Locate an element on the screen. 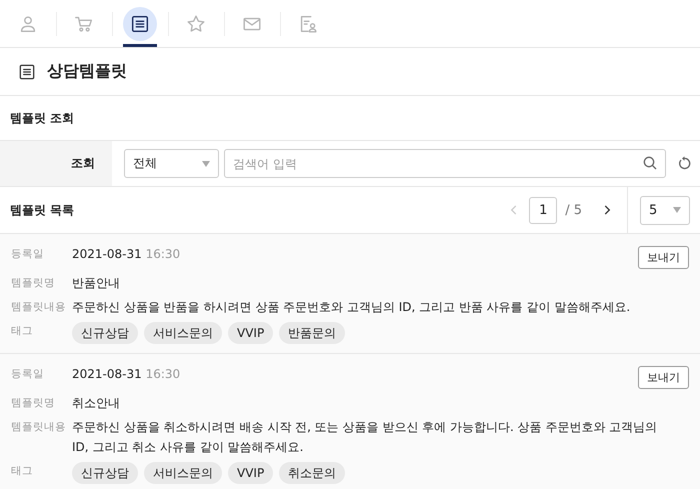 The height and width of the screenshot is (489, 700). template-content: 주문하신 상품을 취소하시려면 배송 시작 전, 또는 상품을 받으신 후에 가능합니다. 상품 주문번호와 고객님의 ID, 그리고 취소 사유를 같이 말씀해주세요. is located at coordinates (365, 437).